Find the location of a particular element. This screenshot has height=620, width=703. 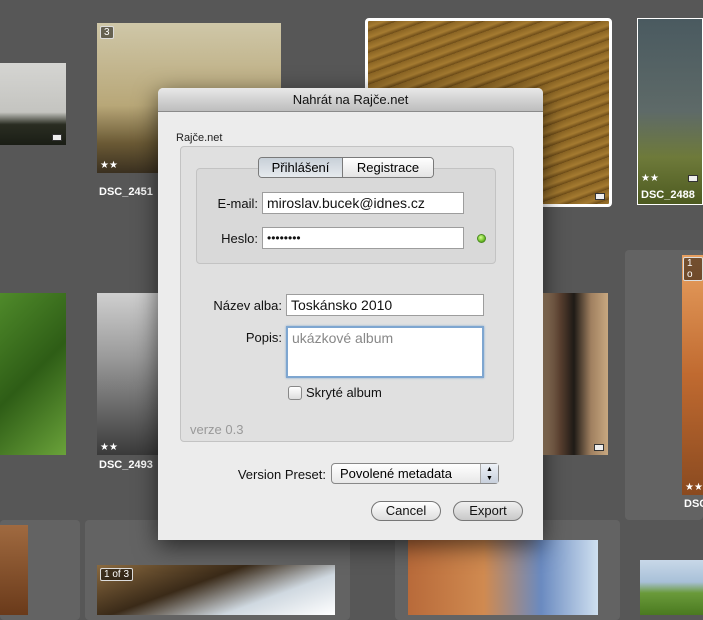

album-name-field: Toskánsko 2010 is located at coordinates (385, 305).